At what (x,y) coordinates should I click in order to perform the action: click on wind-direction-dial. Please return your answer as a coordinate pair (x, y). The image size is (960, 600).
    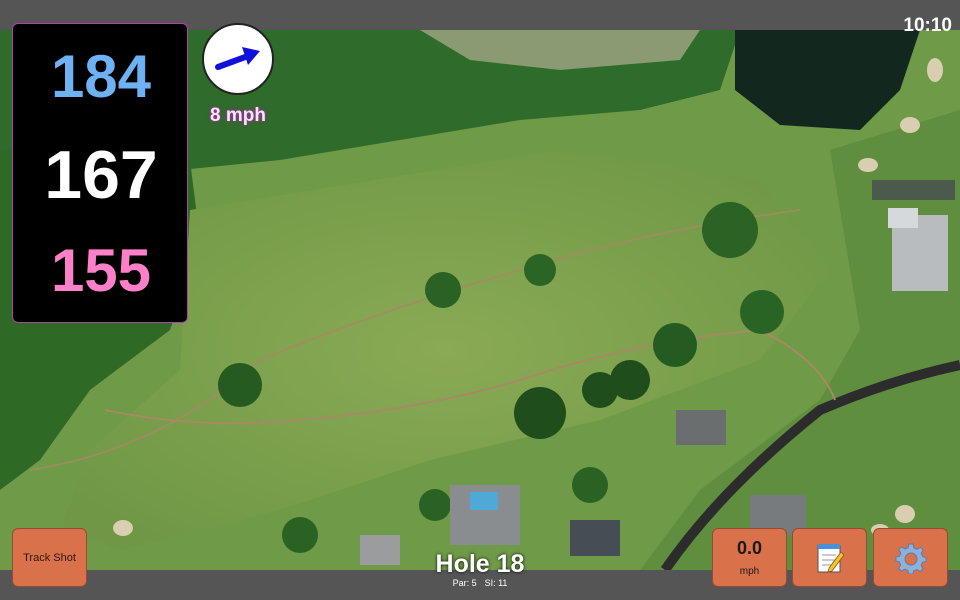
    Looking at the image, I should click on (238, 59).